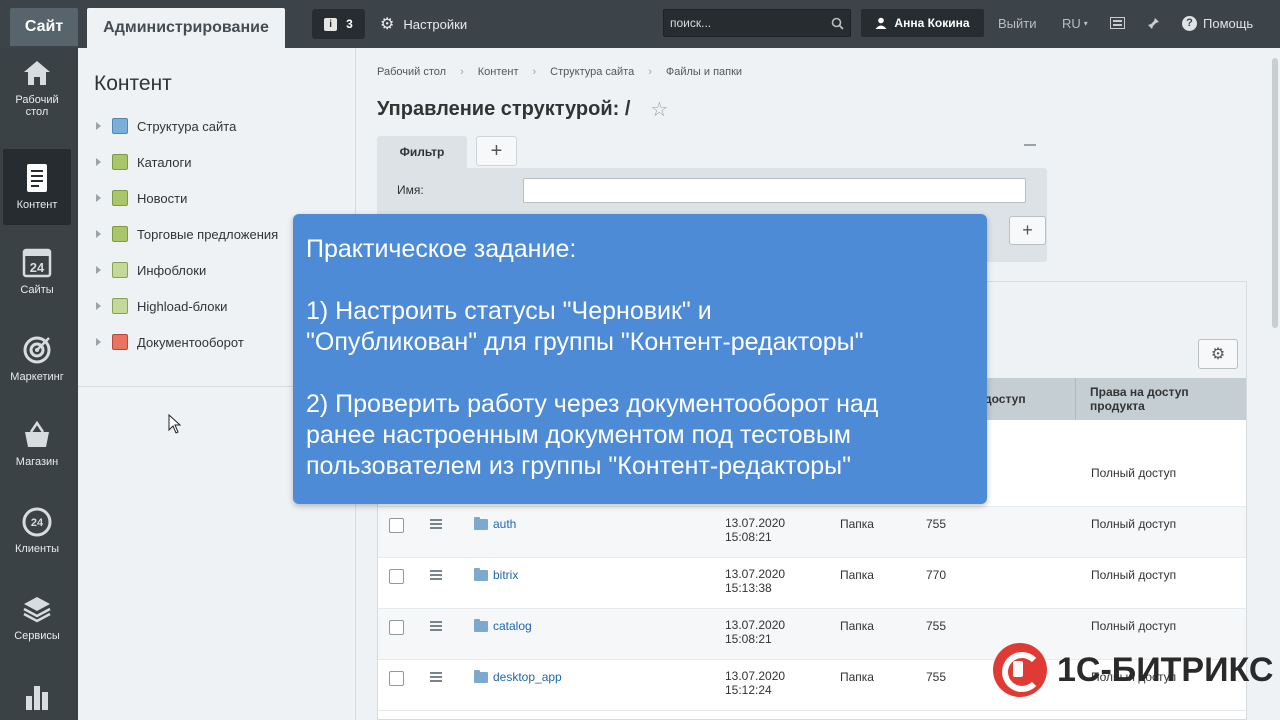 Image resolution: width=1280 pixels, height=720 pixels. What do you see at coordinates (1027, 230) in the screenshot?
I see `add-filter-field-button: +` at bounding box center [1027, 230].